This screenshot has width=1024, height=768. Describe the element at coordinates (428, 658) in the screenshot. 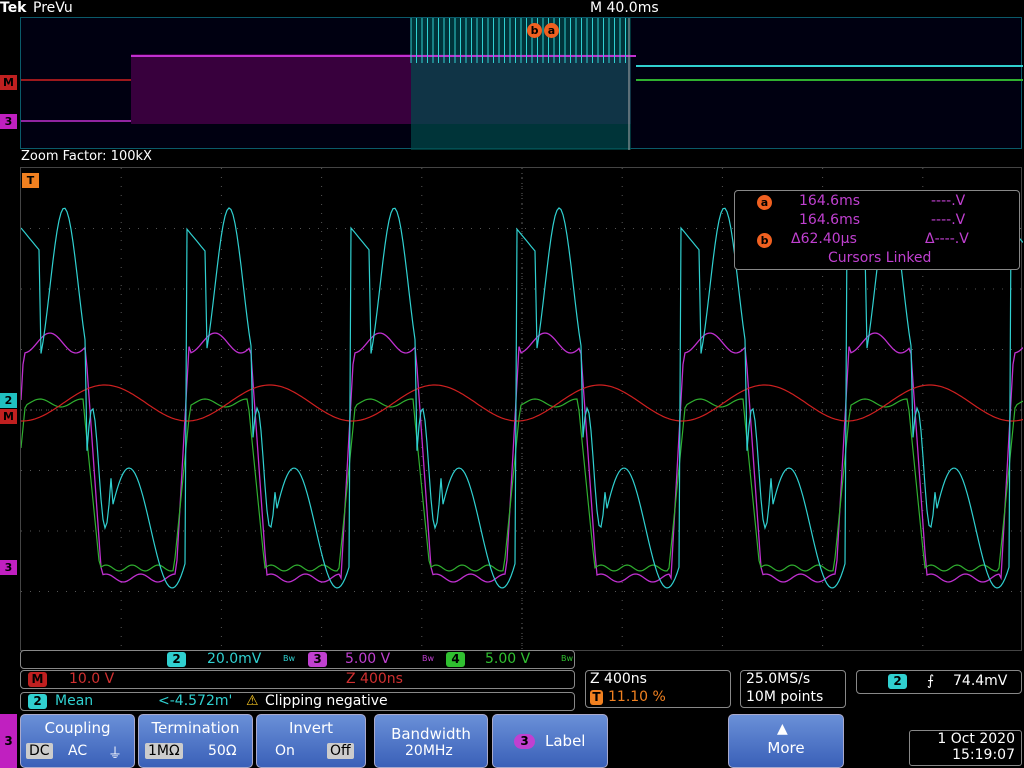

I see `ch3-bw-icon: Bw` at that location.